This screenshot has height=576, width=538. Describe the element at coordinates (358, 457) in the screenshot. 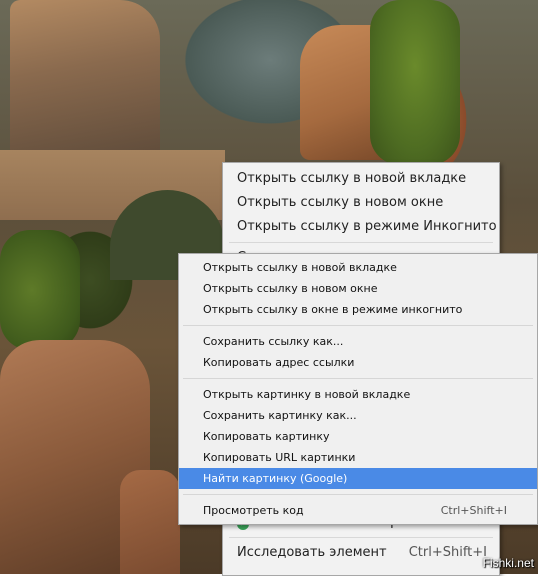

I see `menu-item-copy-image-url: Копировать URL картинки` at that location.